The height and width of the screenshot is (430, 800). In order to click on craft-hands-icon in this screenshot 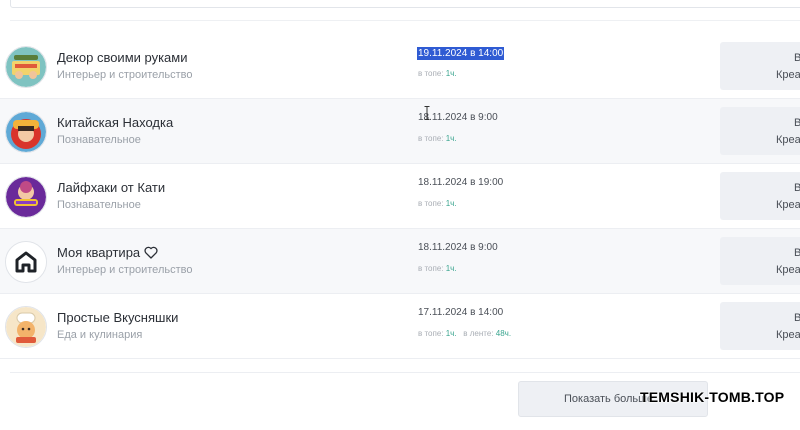, I will do `click(26, 67)`.